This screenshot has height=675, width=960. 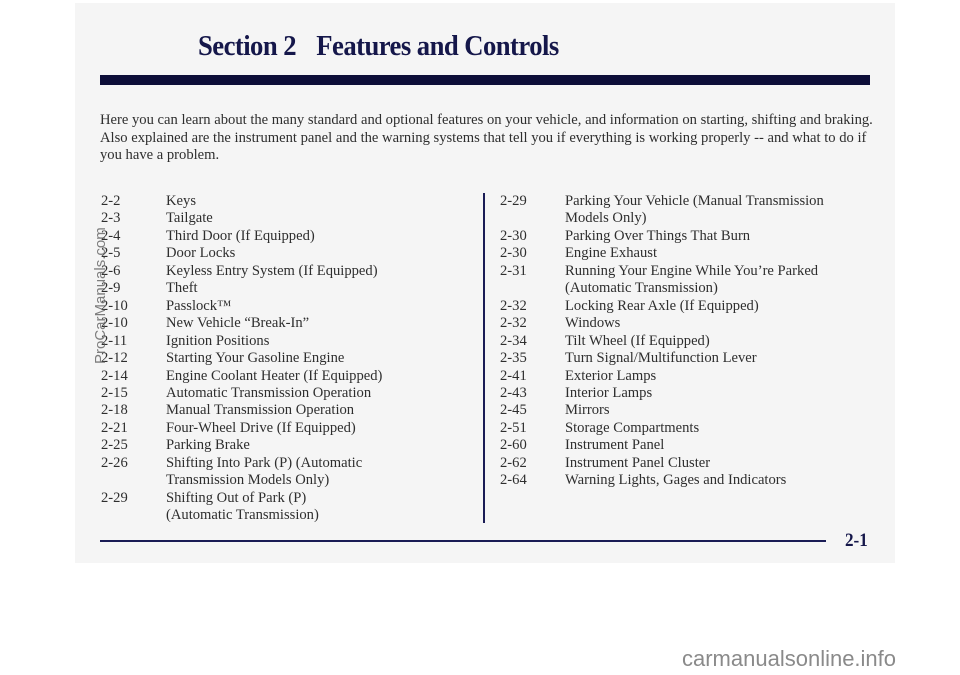 I want to click on toc-entry: 2-43 Interior Lamps, so click(x=682, y=393).